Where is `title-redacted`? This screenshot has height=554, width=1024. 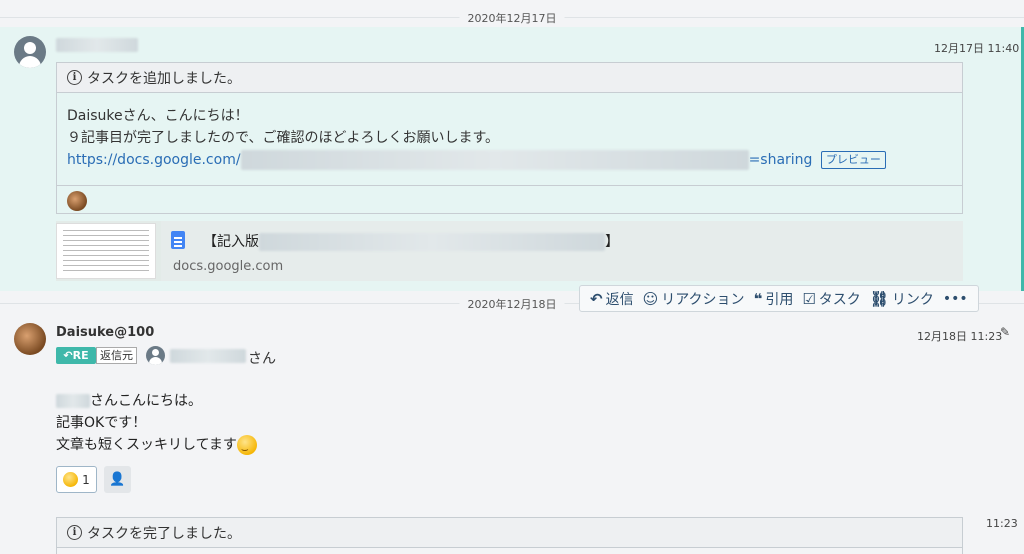
title-redacted is located at coordinates (432, 242).